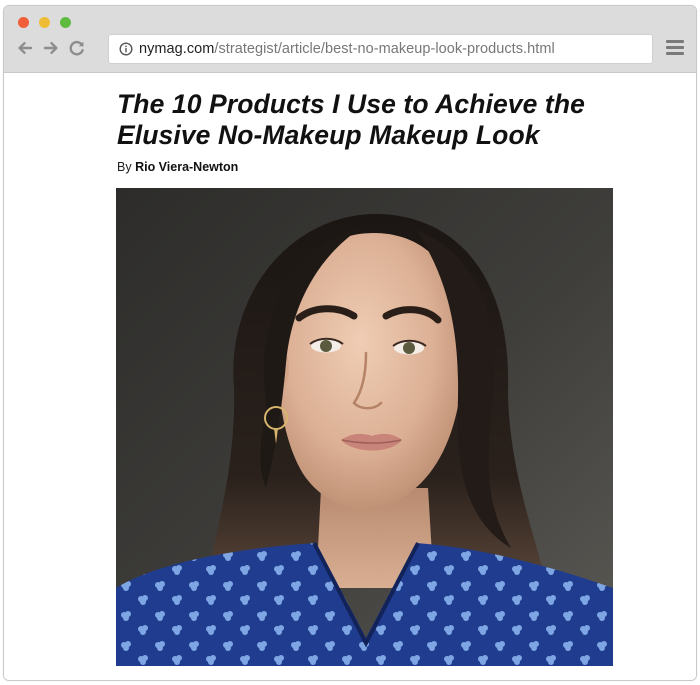 The width and height of the screenshot is (700, 685). What do you see at coordinates (126, 167) in the screenshot?
I see `byline-prefix: By` at bounding box center [126, 167].